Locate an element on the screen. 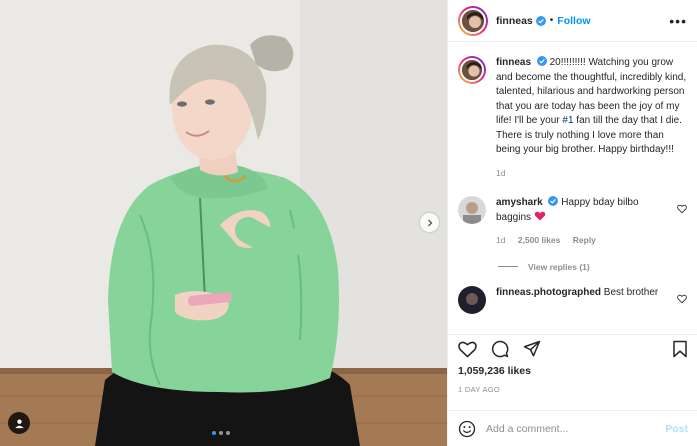 Image resolution: width=697 pixels, height=446 pixels. user-tag-button is located at coordinates (19, 423).